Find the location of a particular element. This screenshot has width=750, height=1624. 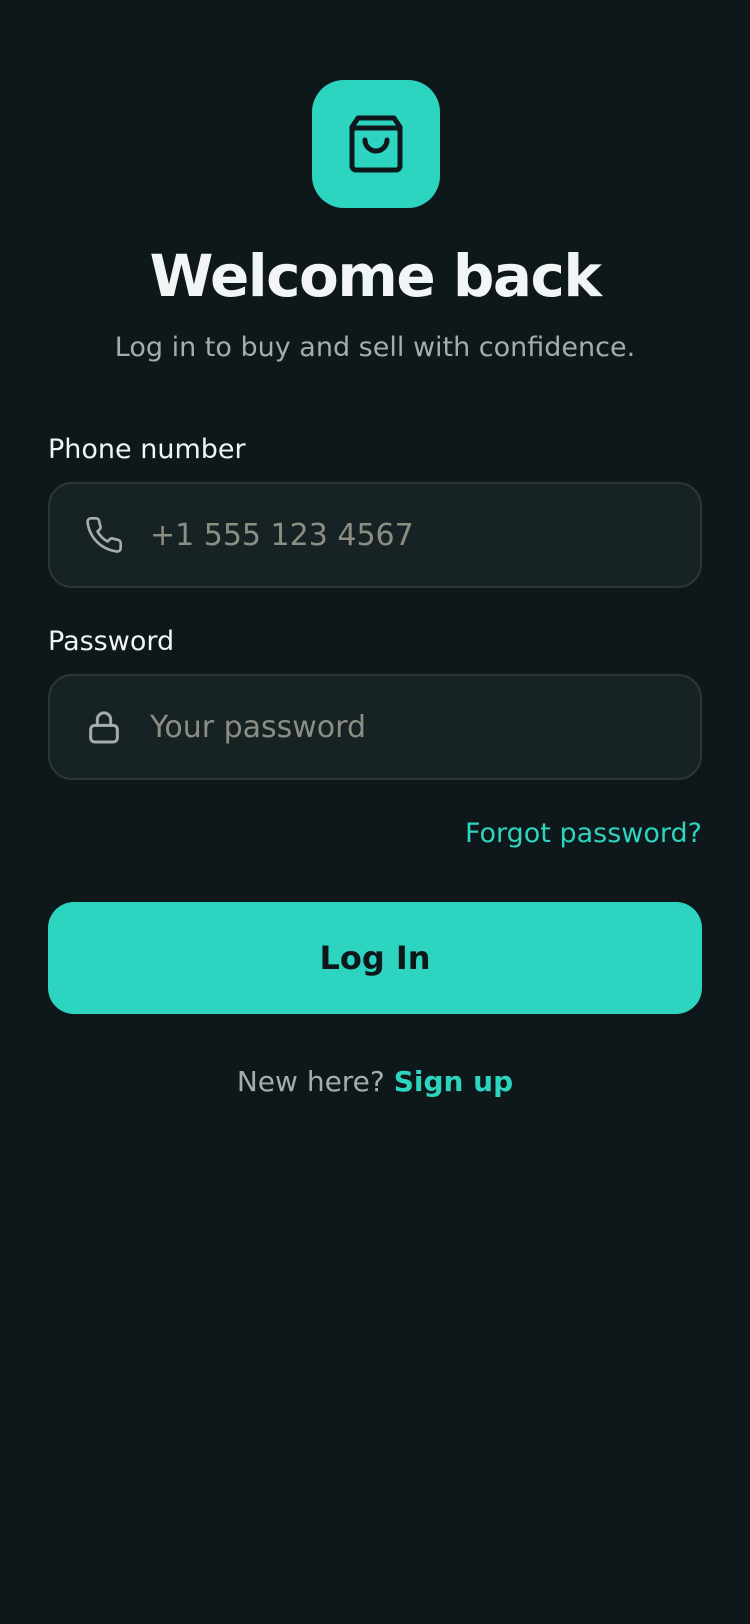

page-title: Welcome back is located at coordinates (375, 276).